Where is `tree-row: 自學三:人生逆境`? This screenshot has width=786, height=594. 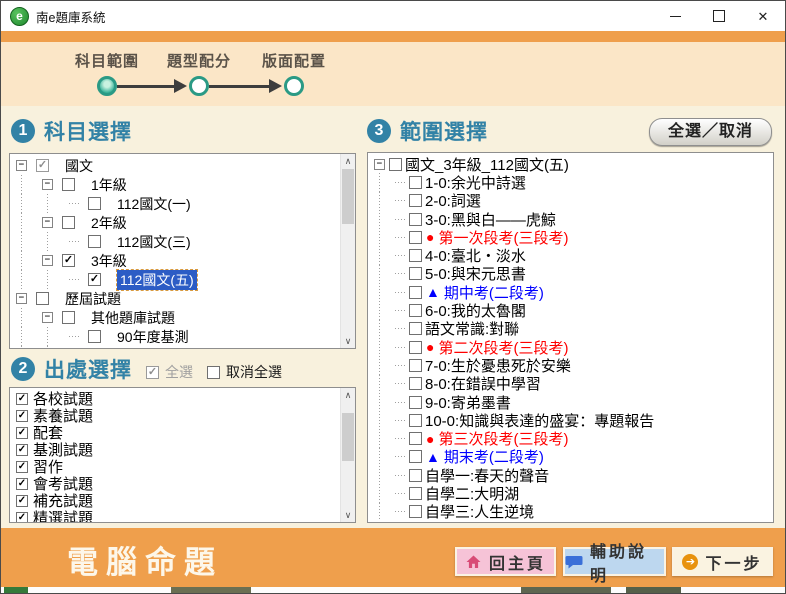
tree-row: 自學三:人生逆境 is located at coordinates (571, 511).